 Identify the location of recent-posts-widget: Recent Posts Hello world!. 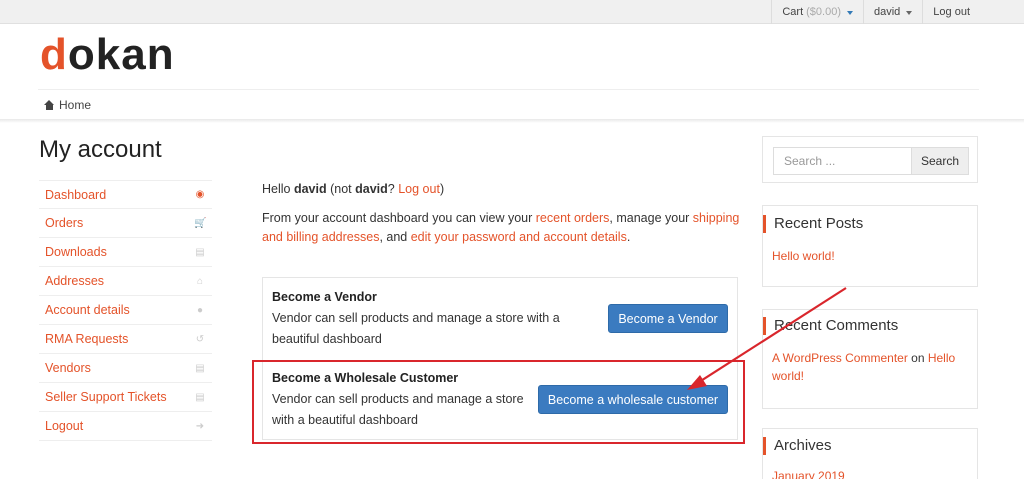
(870, 246).